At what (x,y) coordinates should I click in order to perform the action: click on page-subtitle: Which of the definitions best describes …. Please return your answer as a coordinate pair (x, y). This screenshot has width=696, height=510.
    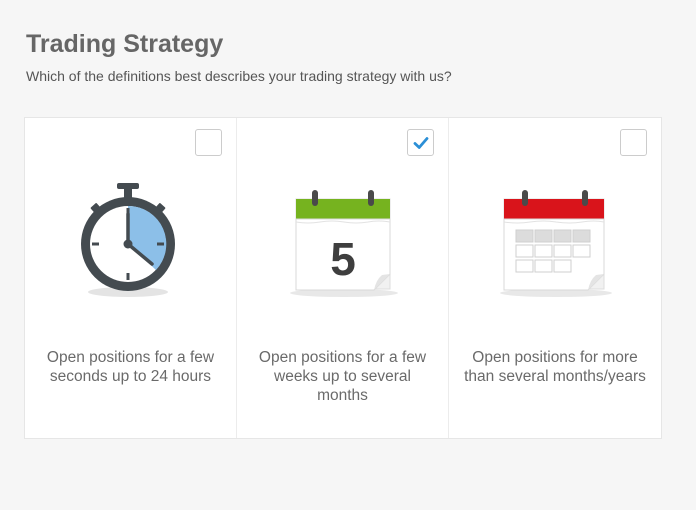
    Looking at the image, I should click on (239, 76).